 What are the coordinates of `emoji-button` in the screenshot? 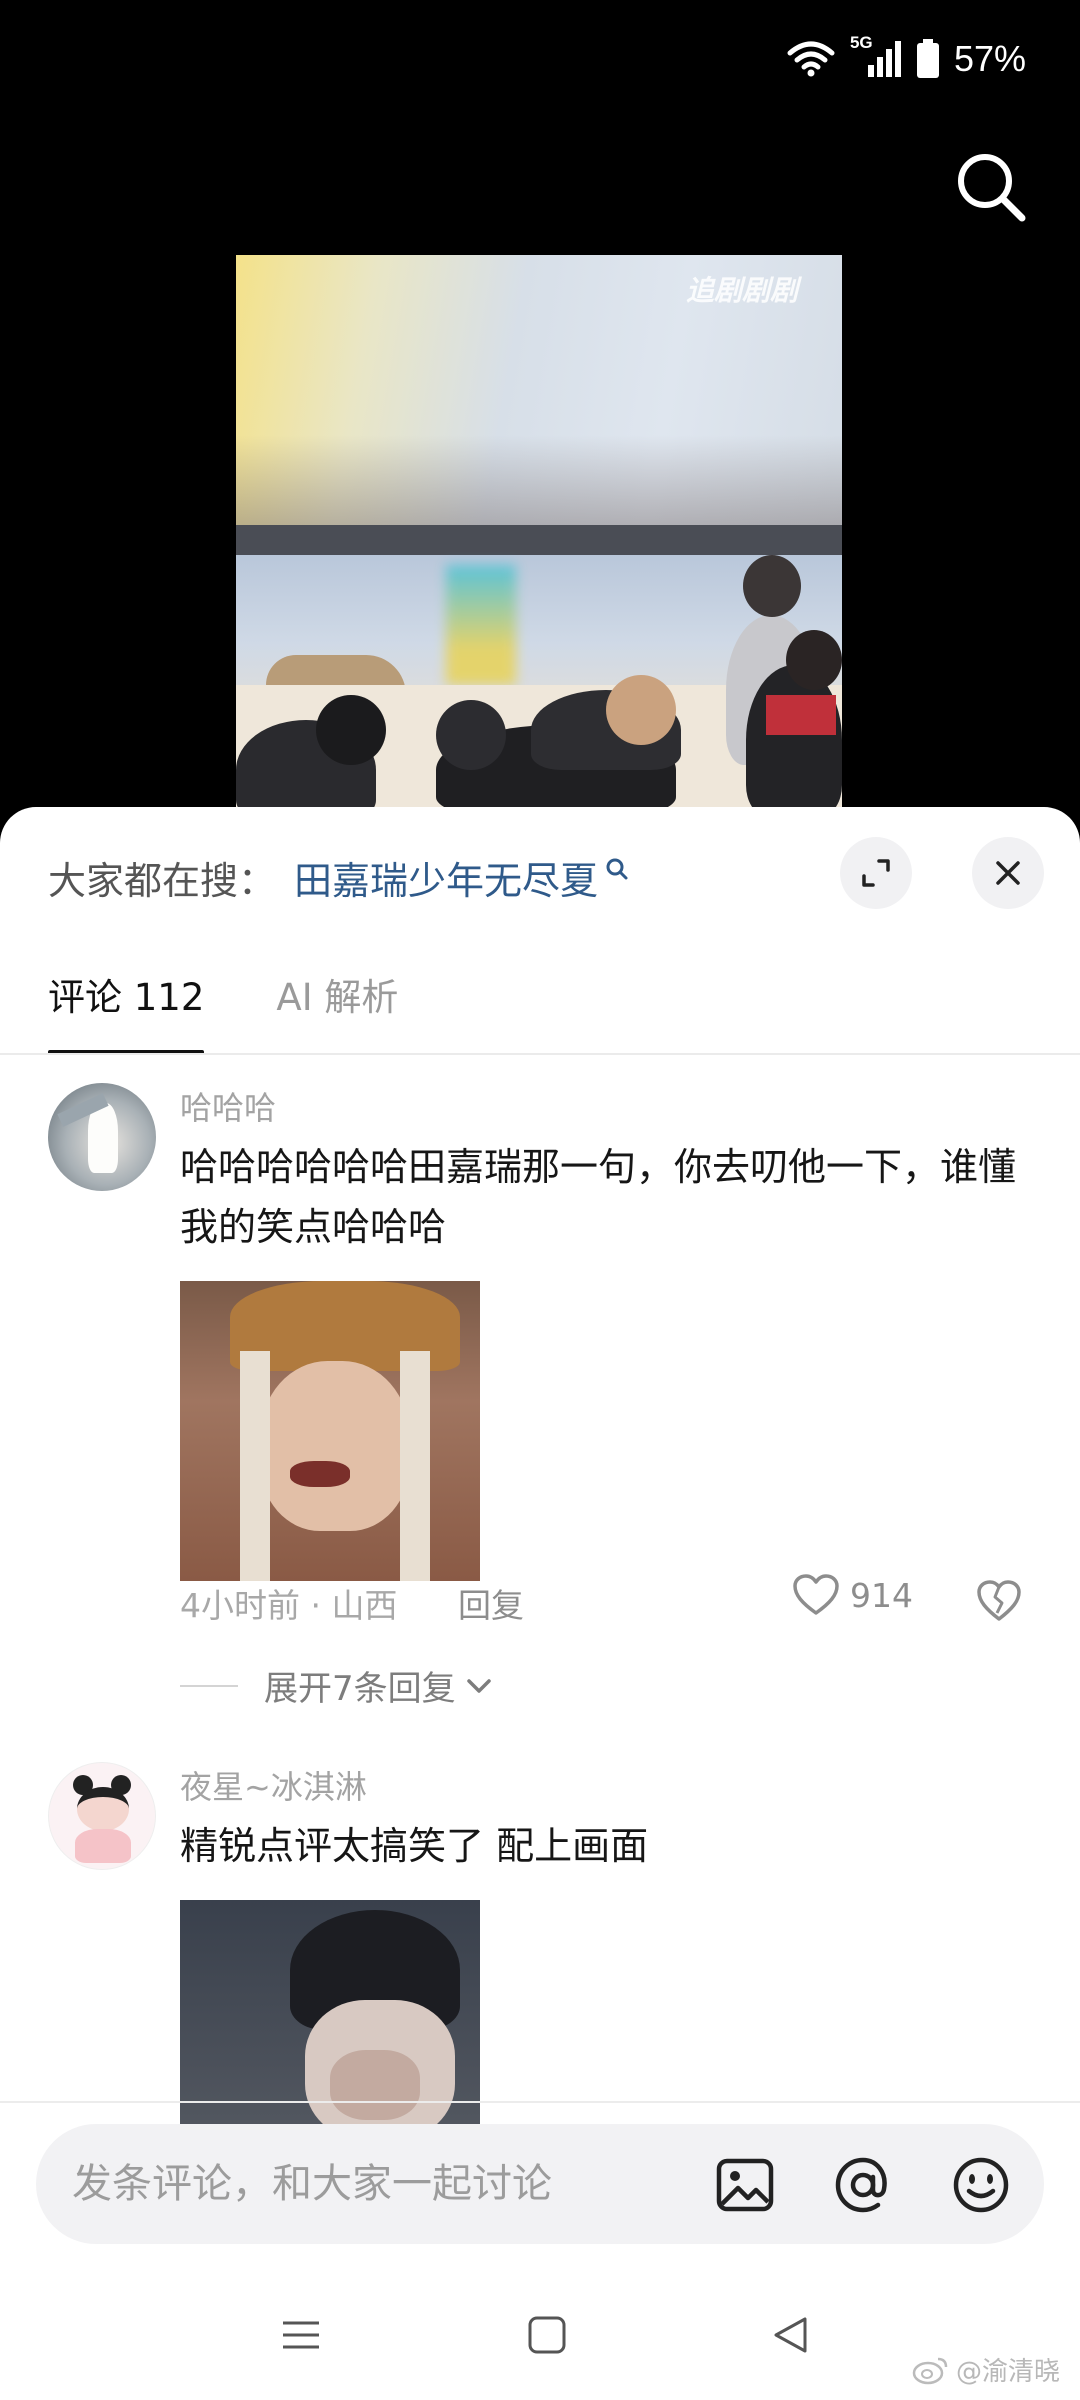 It's located at (981, 2185).